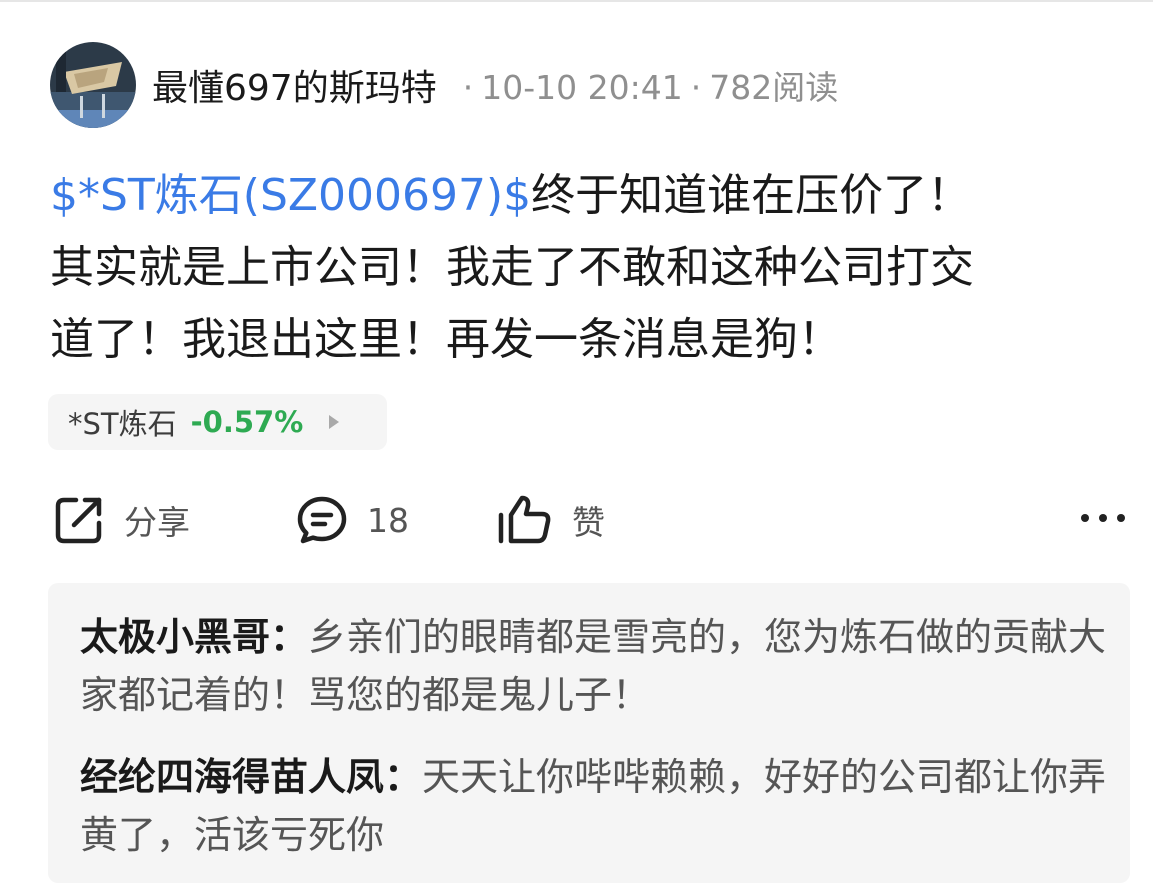 The image size is (1153, 883). What do you see at coordinates (576, 1) in the screenshot?
I see `top-divider` at bounding box center [576, 1].